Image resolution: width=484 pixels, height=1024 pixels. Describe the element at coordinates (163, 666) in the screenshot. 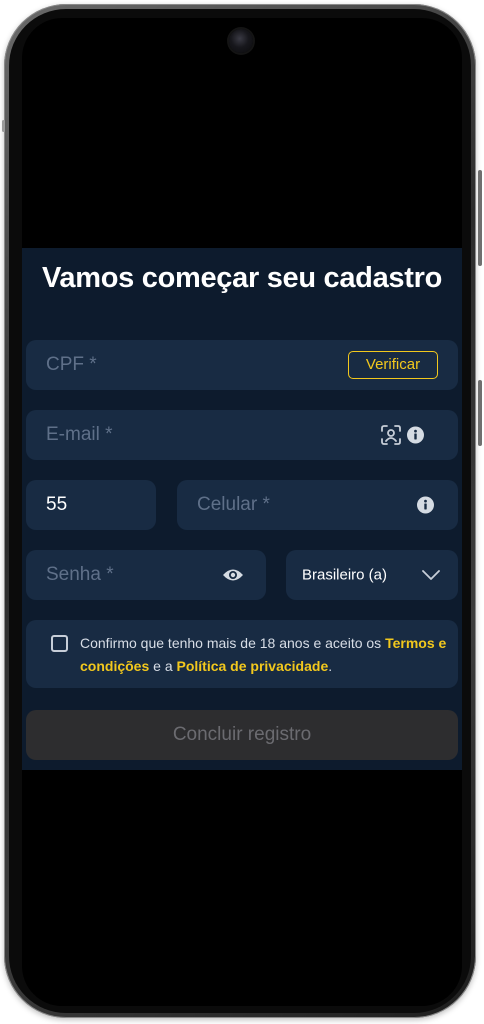

I see `consent-text-middle: e a` at that location.